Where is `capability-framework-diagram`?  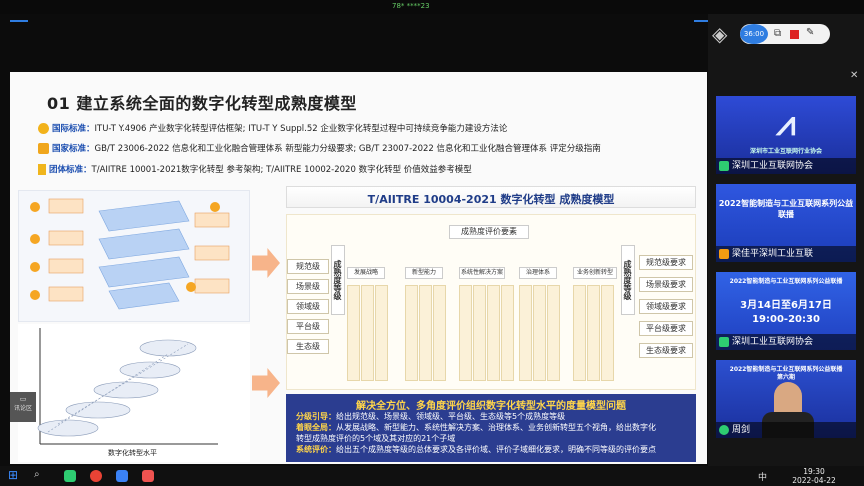
capability-framework-diagram is located at coordinates (134, 256).